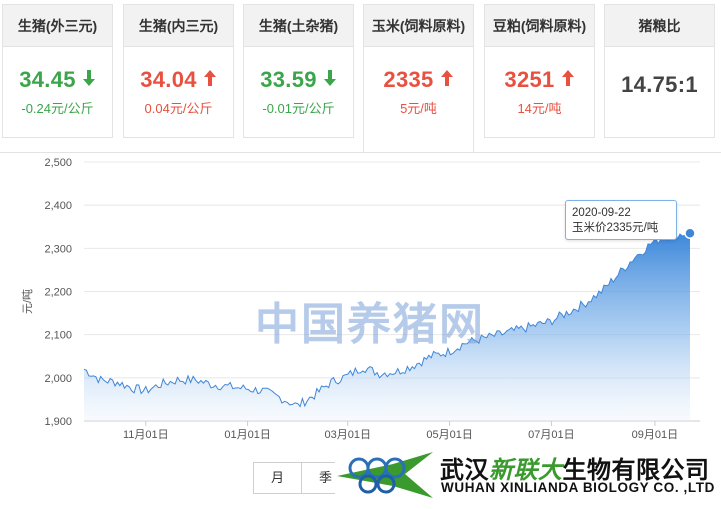 The image size is (721, 509). I want to click on price-card: 生猪(内三元) 34.04 0.04元/公斤, so click(178, 71).